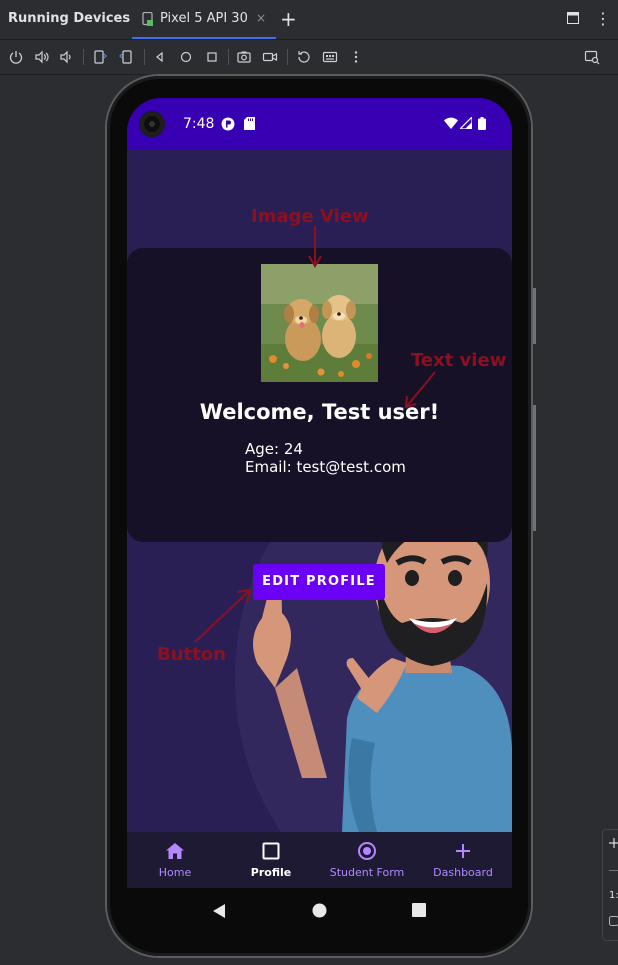 This screenshot has height=965, width=618. Describe the element at coordinates (175, 851) in the screenshot. I see `home-icon` at that location.